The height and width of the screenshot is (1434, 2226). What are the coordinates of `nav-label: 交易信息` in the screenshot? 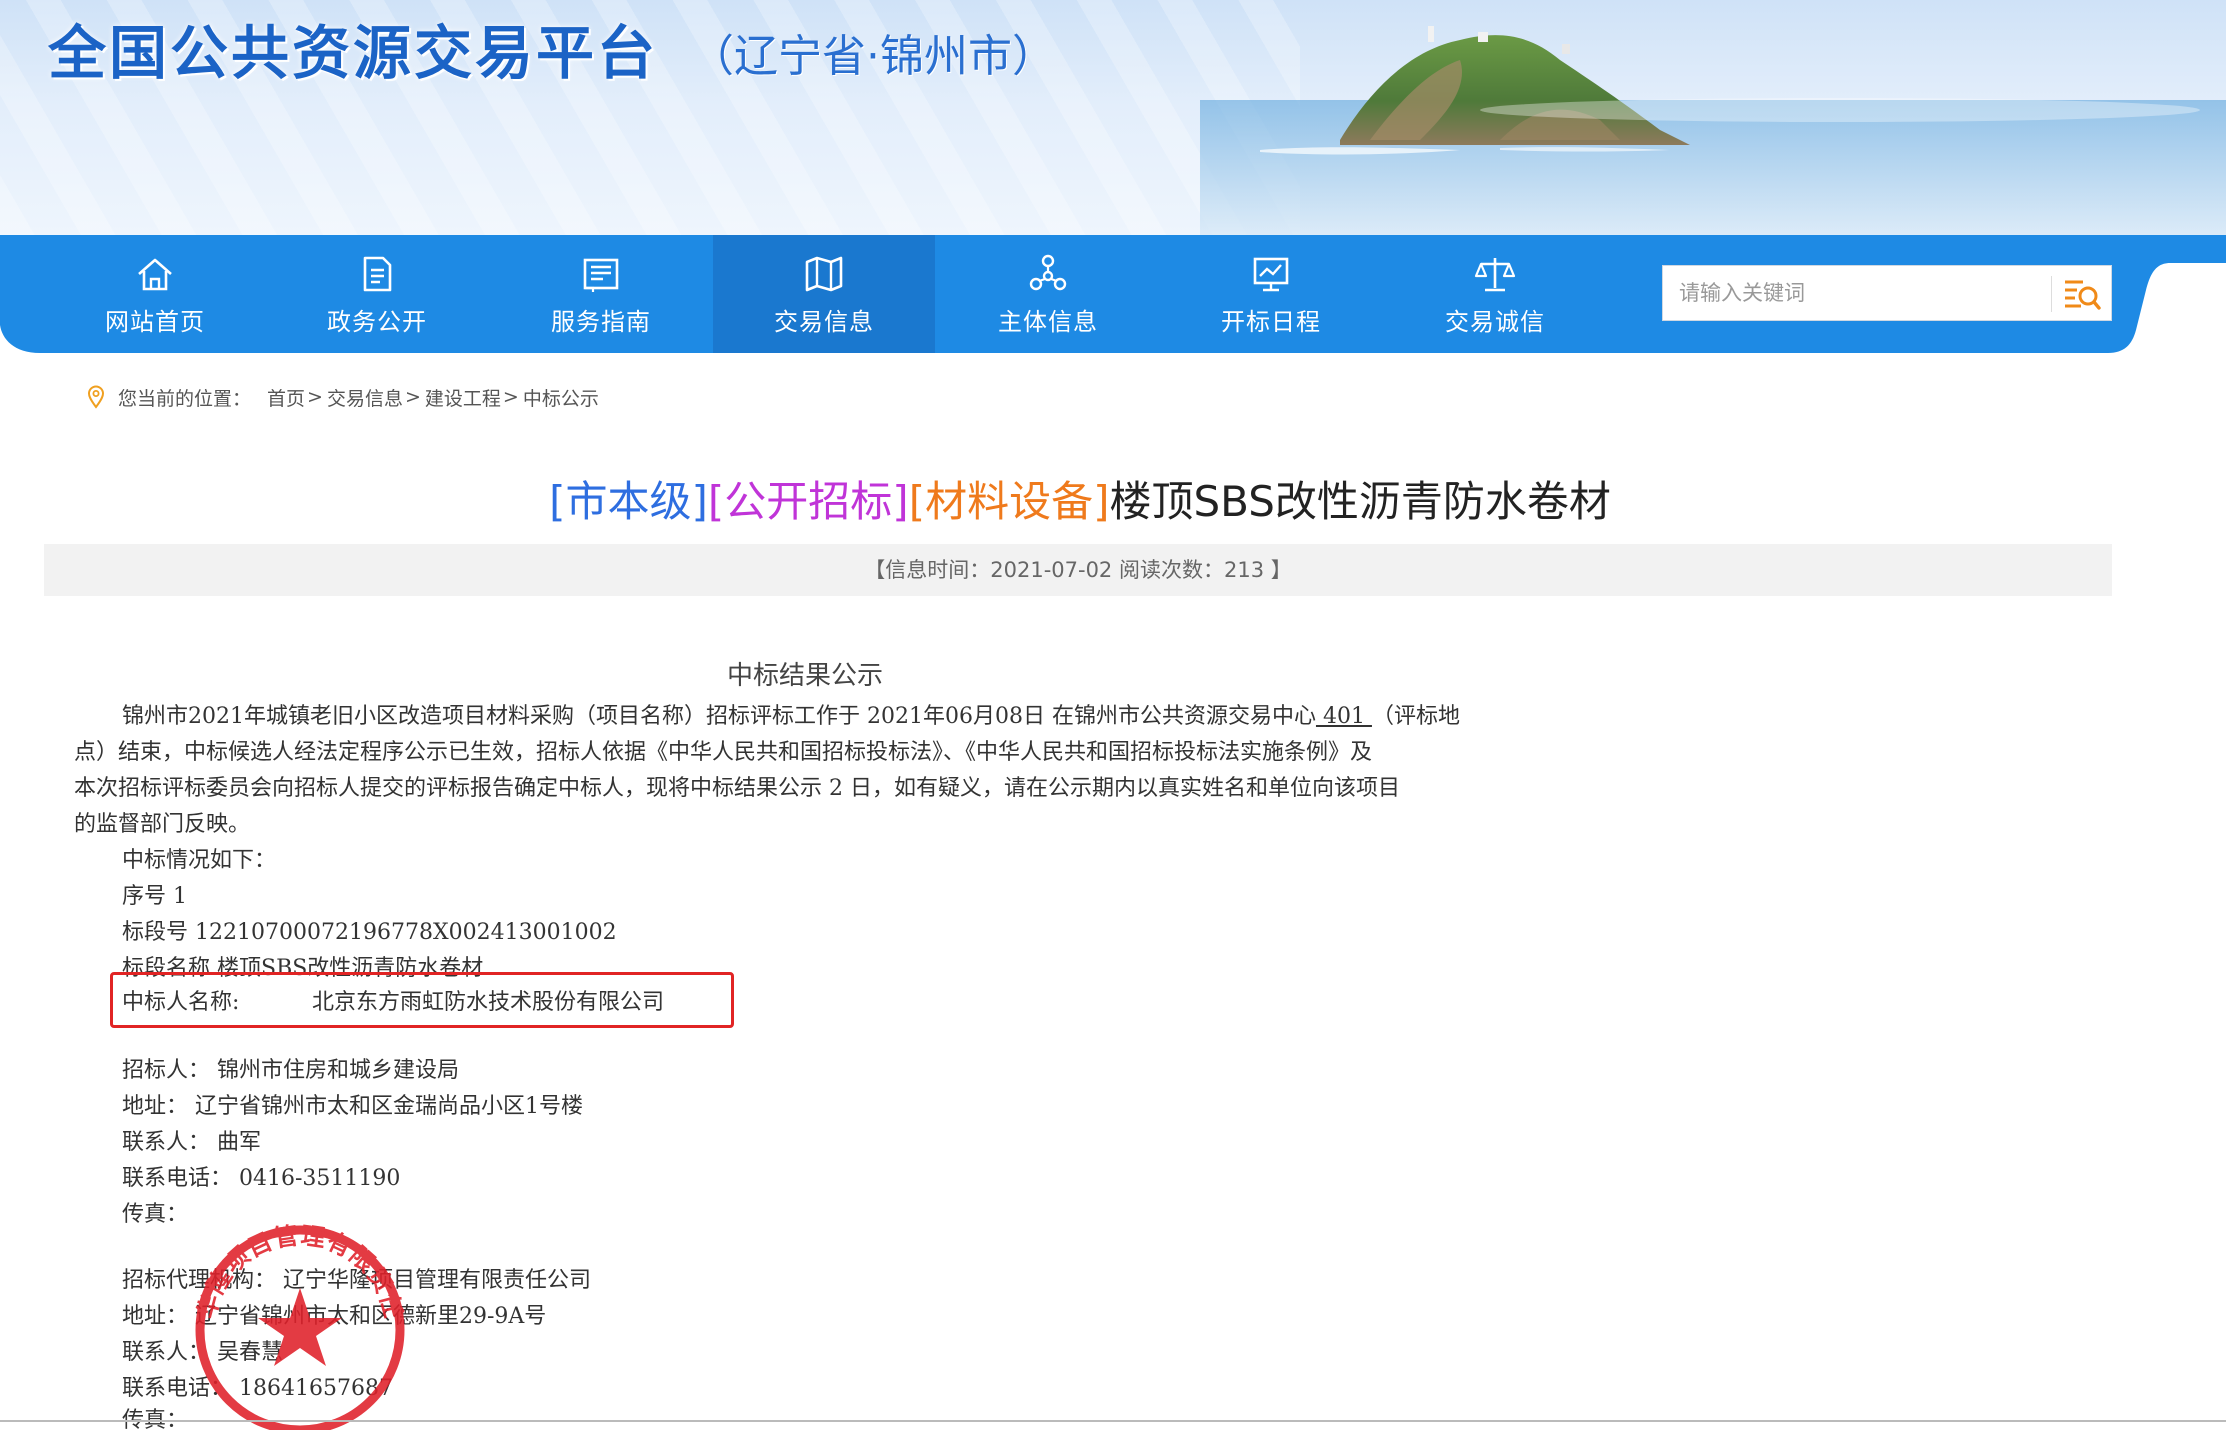 It's located at (824, 321).